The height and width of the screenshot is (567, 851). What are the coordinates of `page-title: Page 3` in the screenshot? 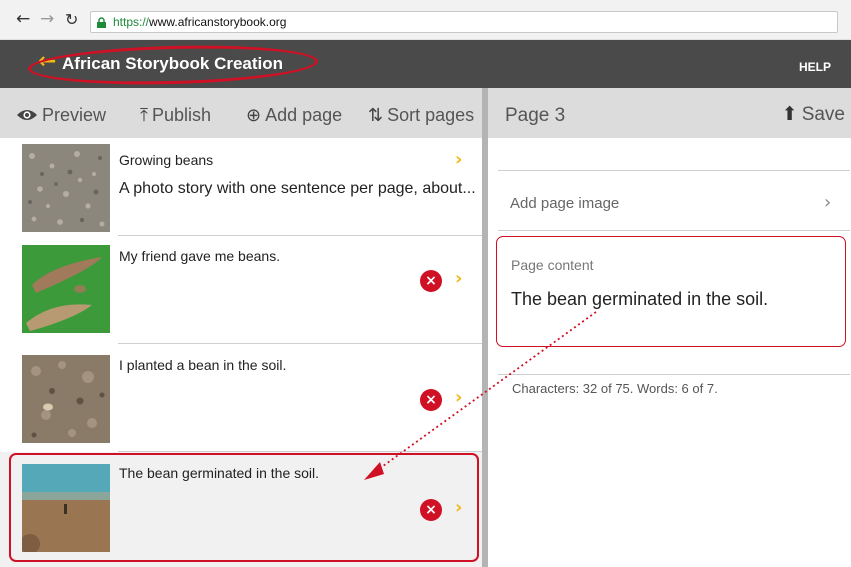 It's located at (535, 115).